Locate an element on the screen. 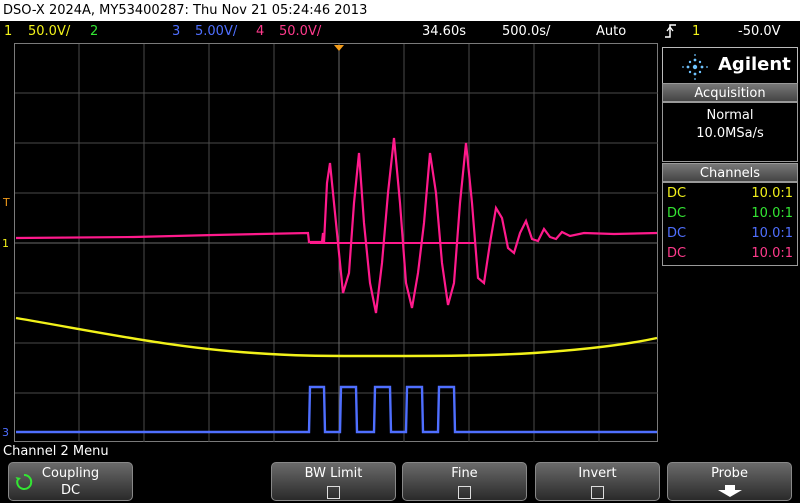 The width and height of the screenshot is (800, 503). invert-label: Invert is located at coordinates (597, 473).